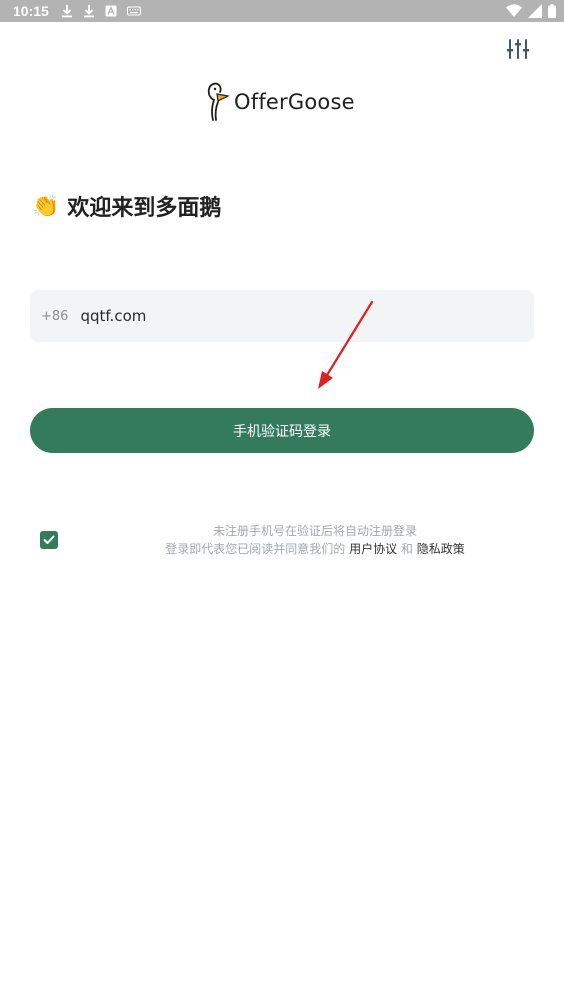 The width and height of the screenshot is (564, 1004). I want to click on app-store-icon, so click(111, 11).